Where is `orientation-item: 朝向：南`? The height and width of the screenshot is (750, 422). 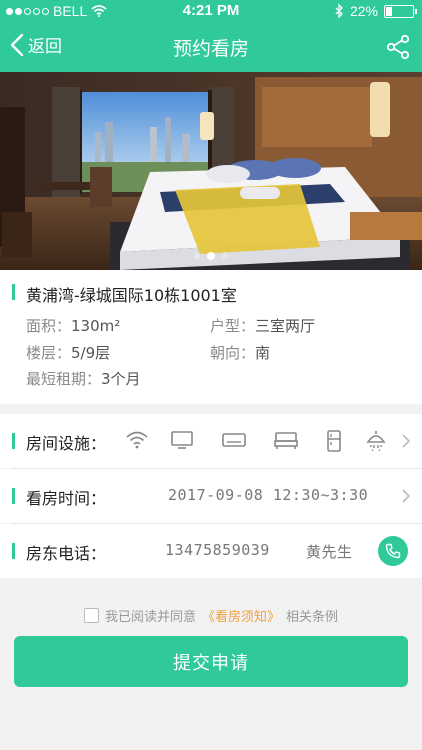 orientation-item: 朝向：南 is located at coordinates (240, 352).